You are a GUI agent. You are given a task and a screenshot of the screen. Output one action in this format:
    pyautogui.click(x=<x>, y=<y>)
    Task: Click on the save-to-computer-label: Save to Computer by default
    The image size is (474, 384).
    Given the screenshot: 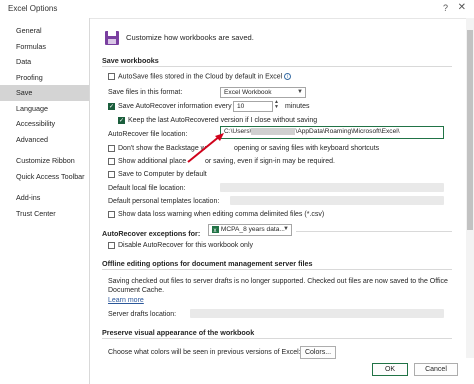 What is the action you would take?
    pyautogui.click(x=162, y=174)
    